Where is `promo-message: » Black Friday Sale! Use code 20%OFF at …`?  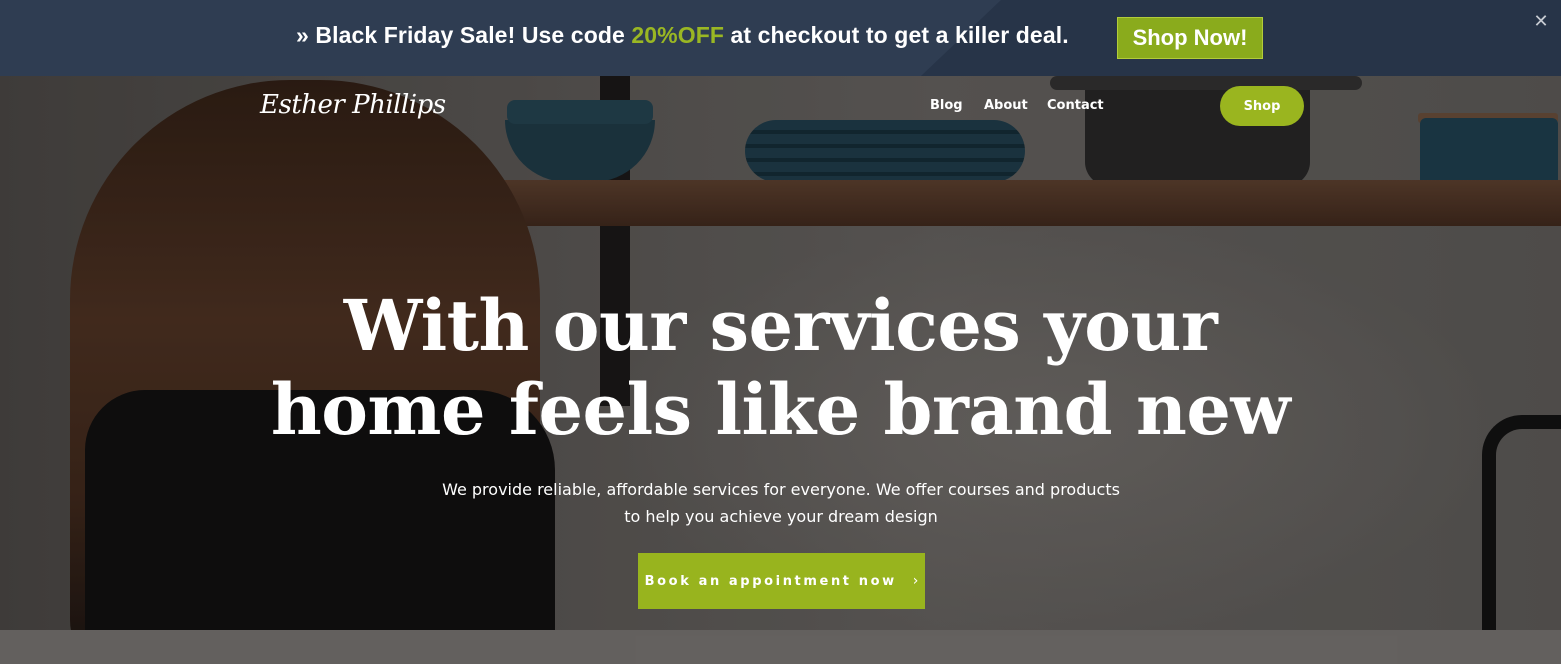
promo-message: » Black Friday Sale! Use code 20%OFF at … is located at coordinates (682, 35).